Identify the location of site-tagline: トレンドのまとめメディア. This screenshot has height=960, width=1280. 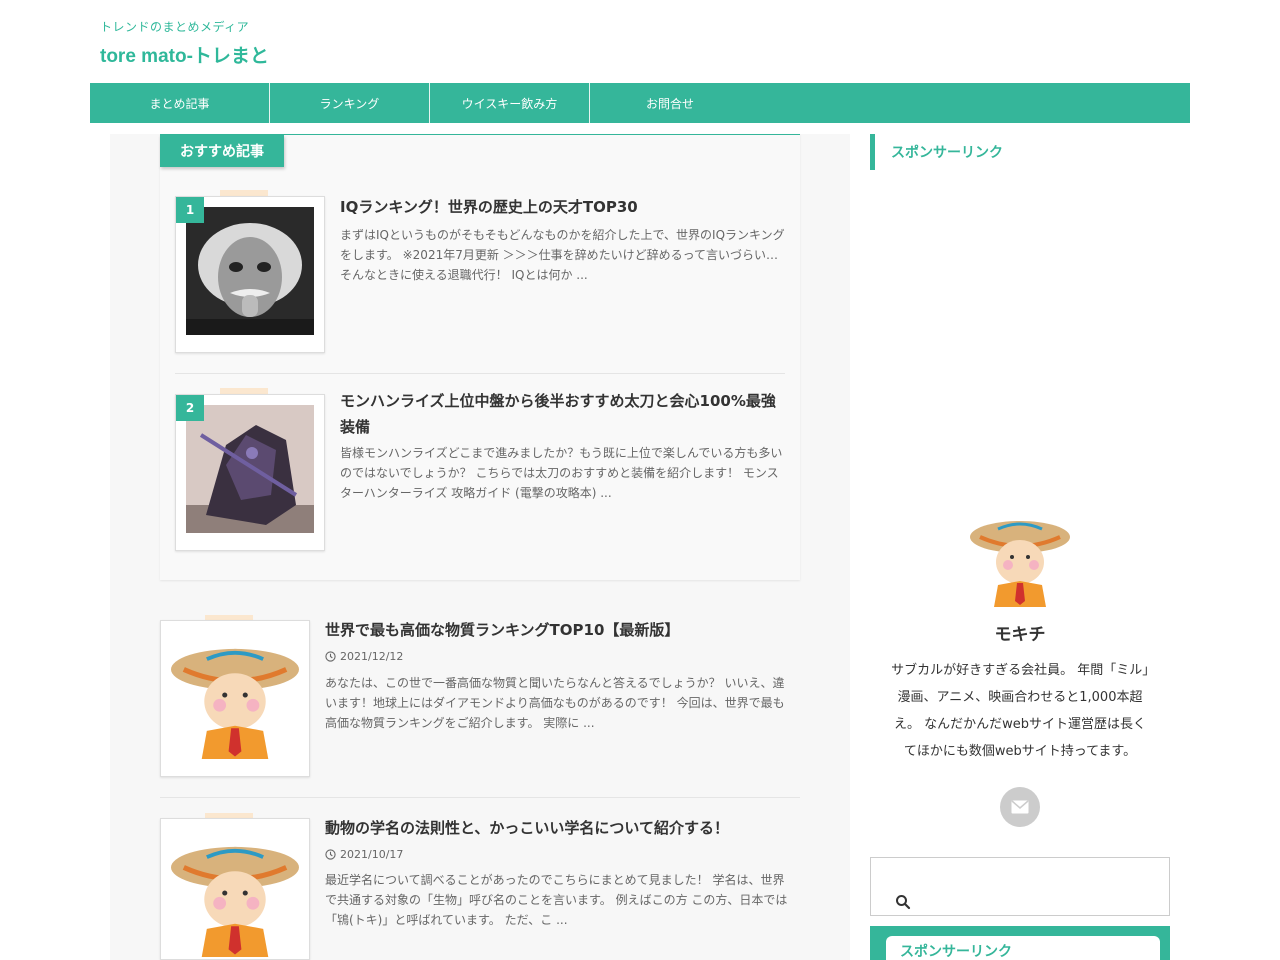
(175, 27).